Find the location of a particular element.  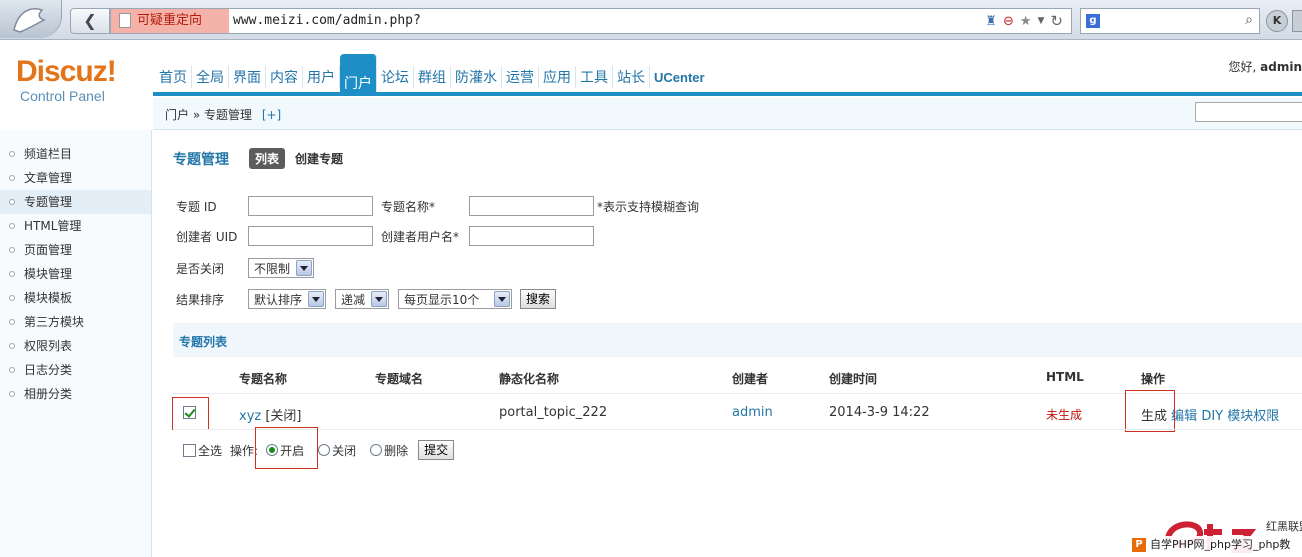

breadcrumb-bar: 门户 » 专题管理 [+] is located at coordinates (727, 114).